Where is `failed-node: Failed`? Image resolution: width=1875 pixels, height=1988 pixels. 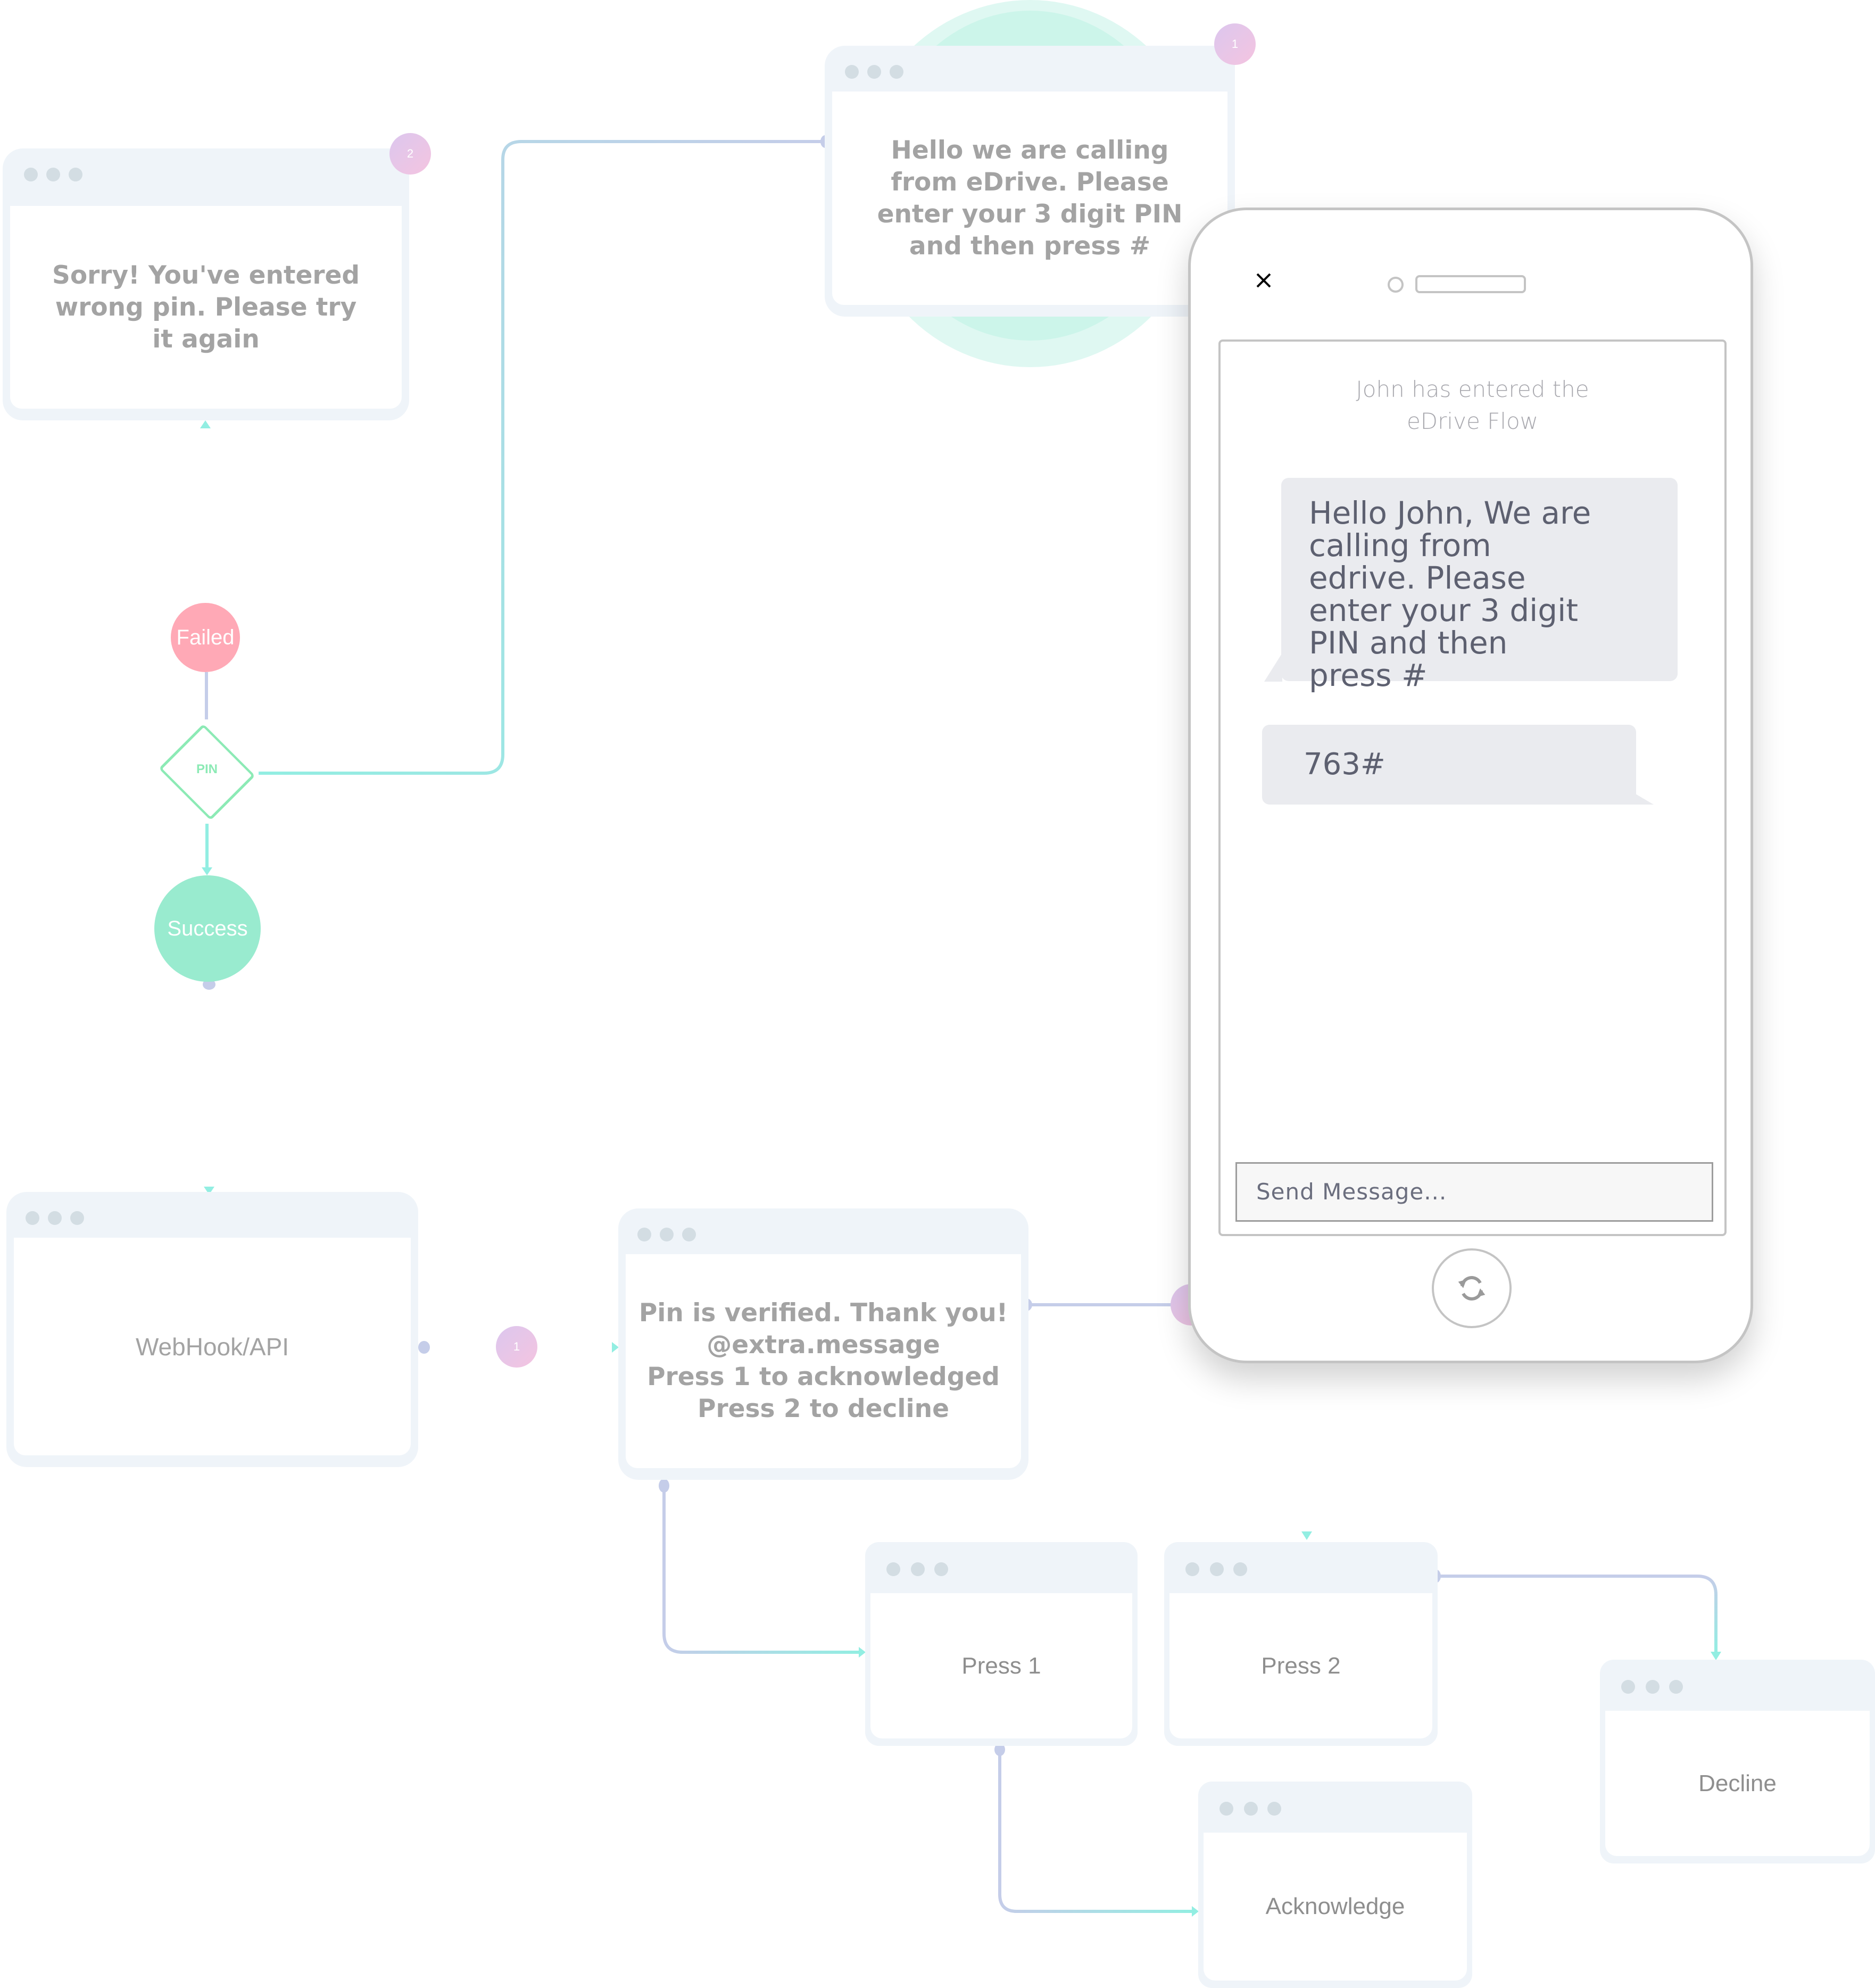 failed-node: Failed is located at coordinates (205, 637).